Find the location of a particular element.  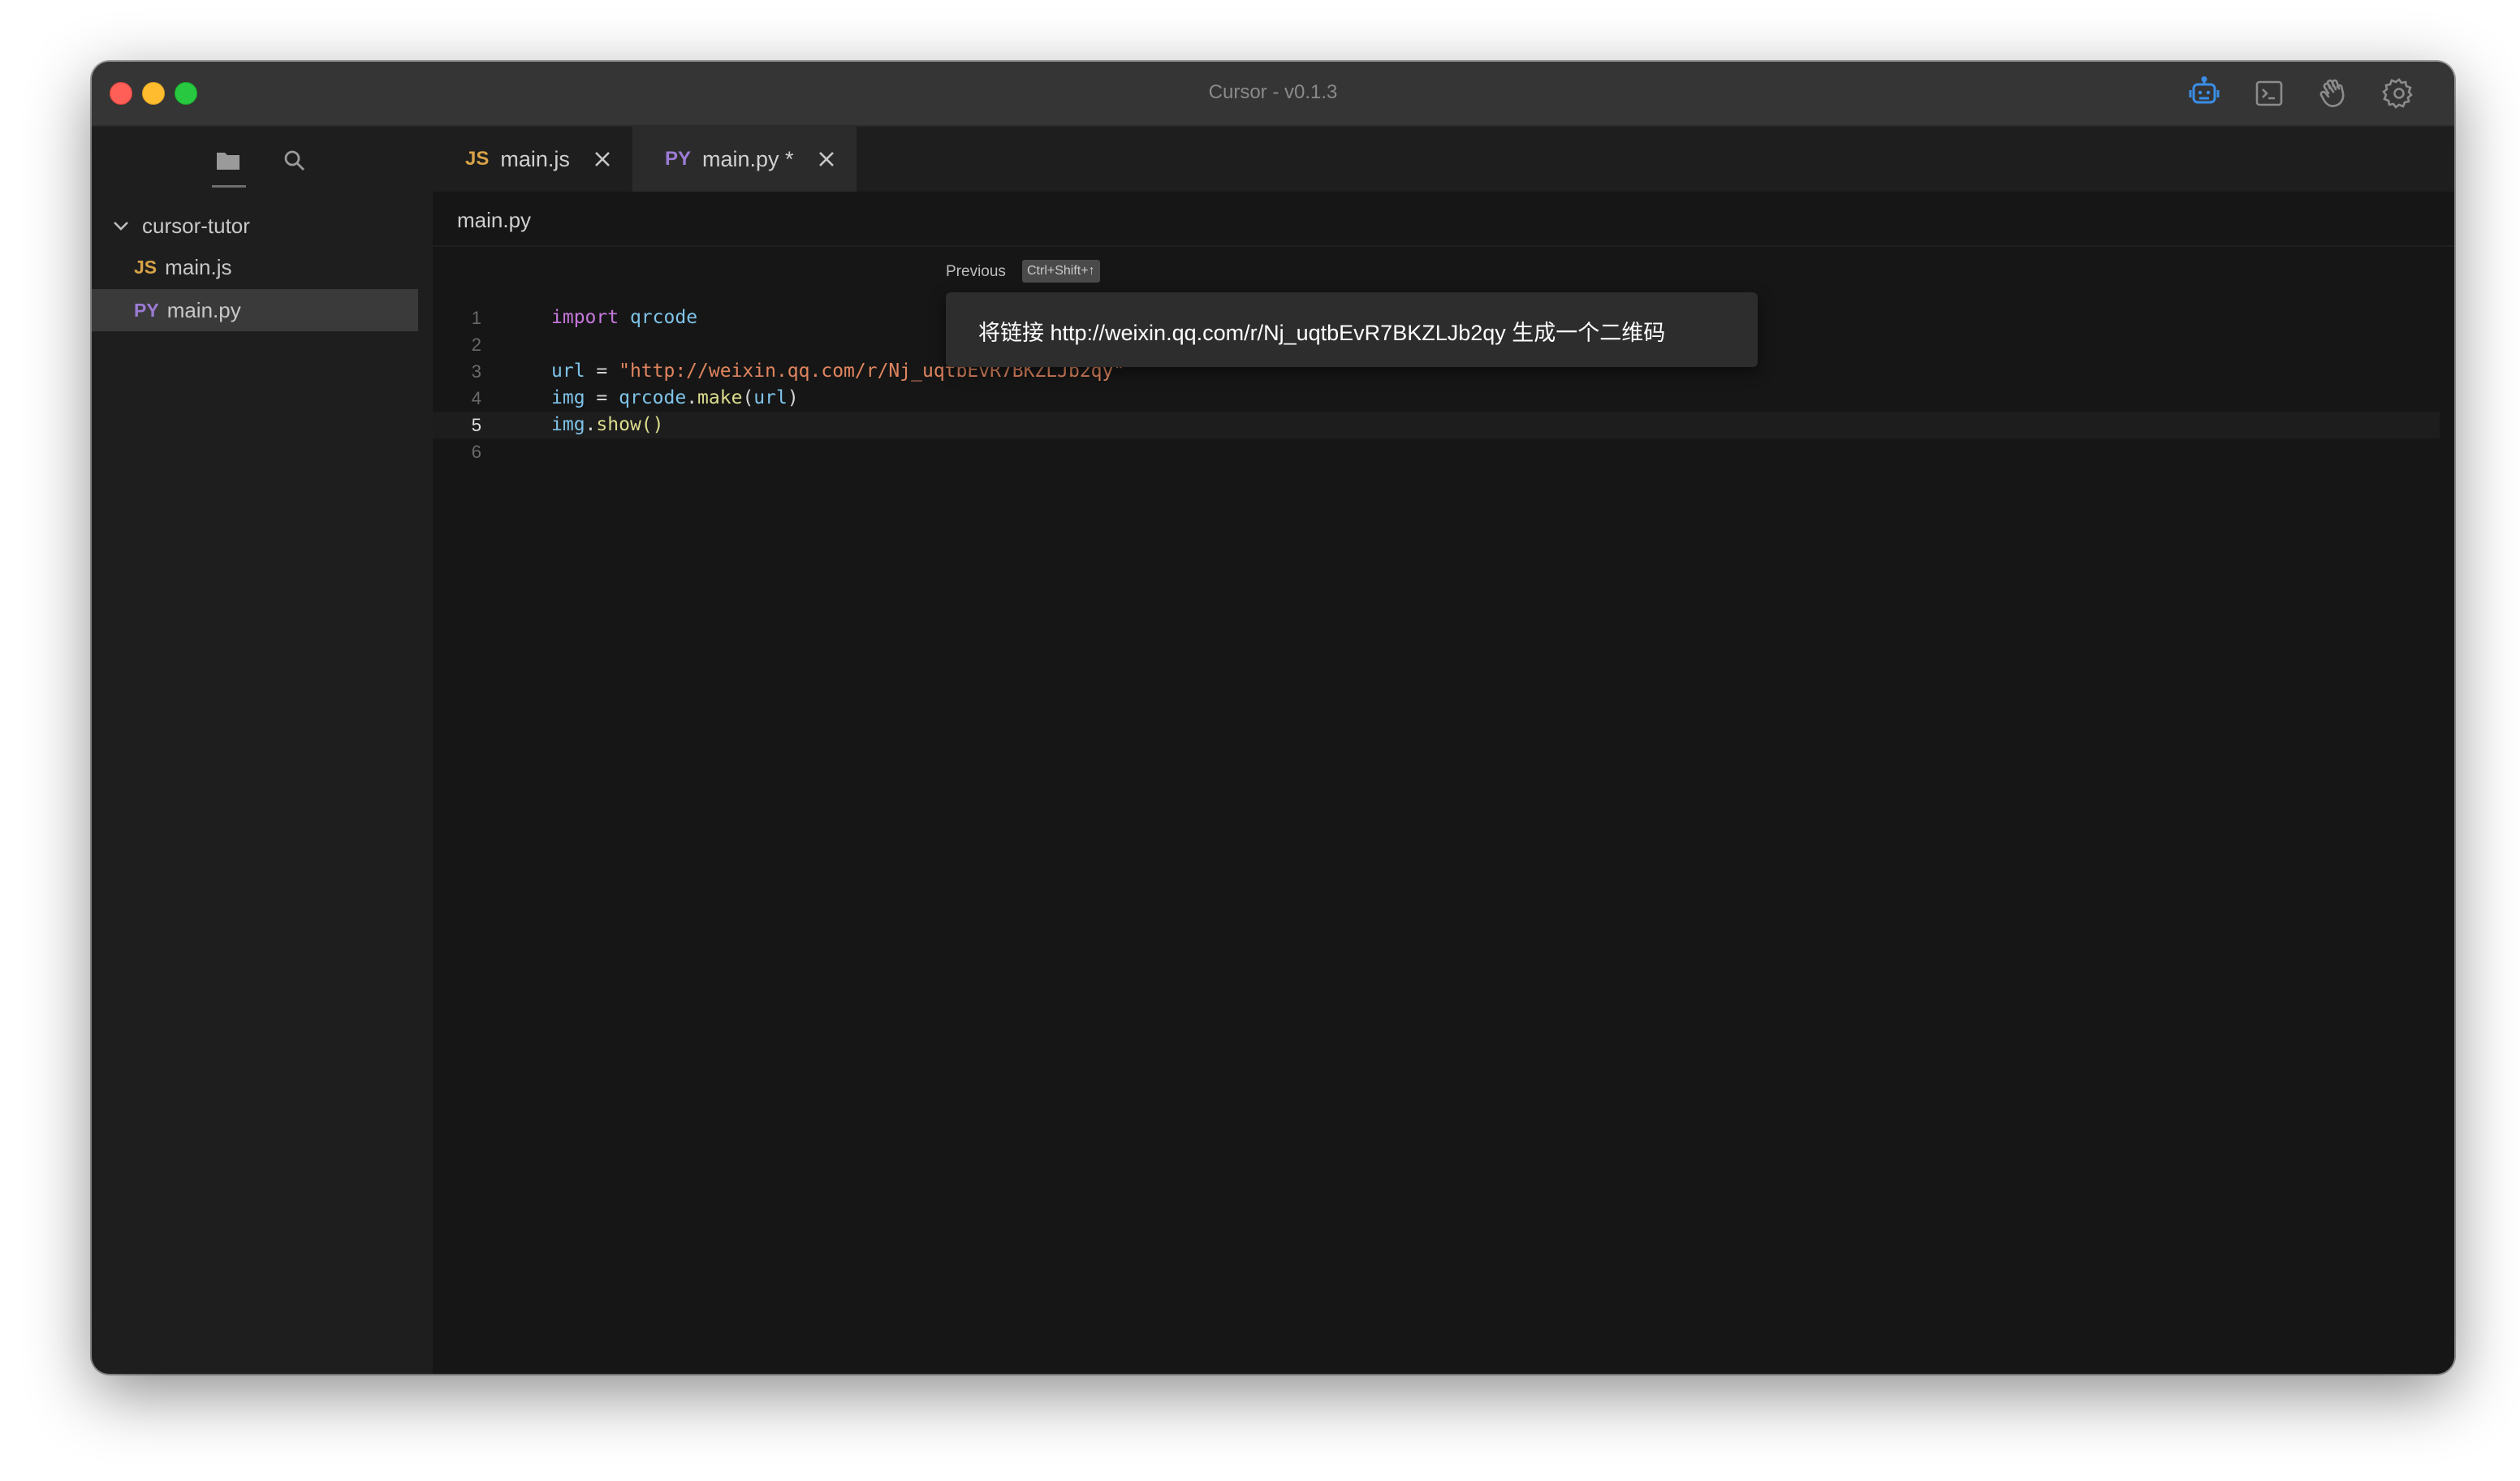

file-label: main.js is located at coordinates (198, 267).